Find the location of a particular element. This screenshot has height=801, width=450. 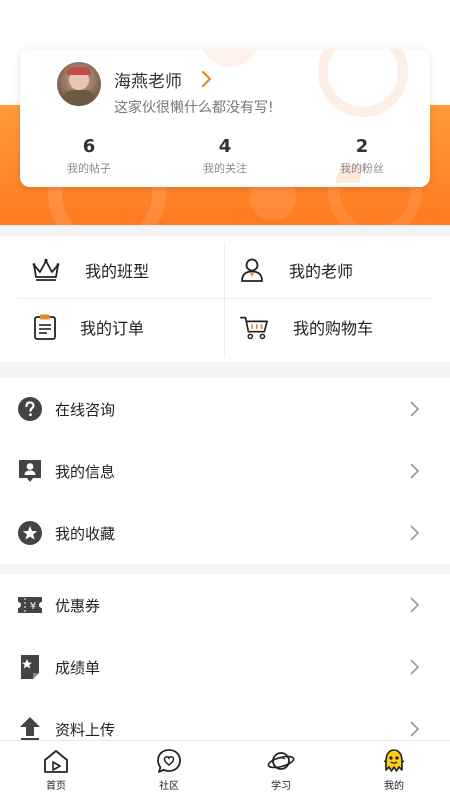

stat-label: 我的关注 is located at coordinates (225, 168).